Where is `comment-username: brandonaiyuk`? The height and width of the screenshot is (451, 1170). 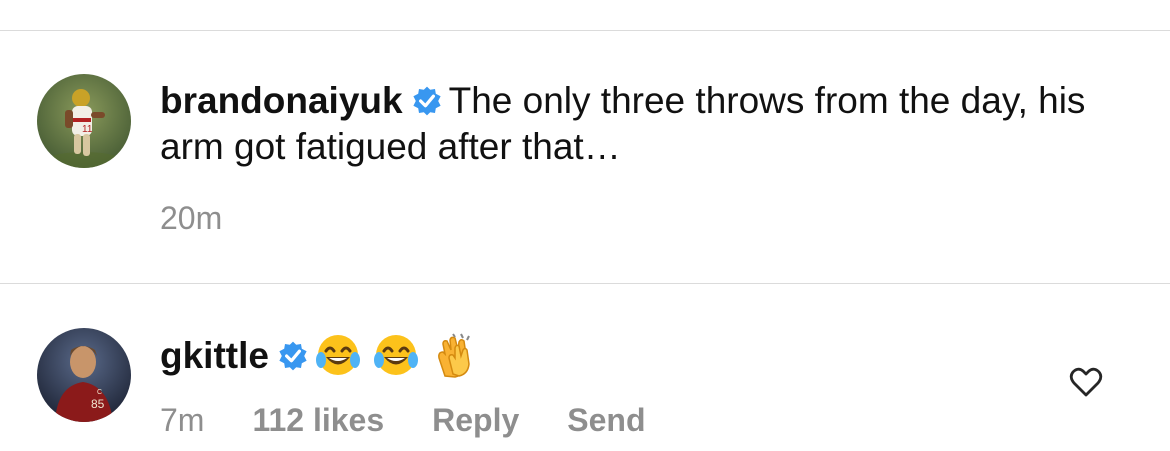 comment-username: brandonaiyuk is located at coordinates (281, 100).